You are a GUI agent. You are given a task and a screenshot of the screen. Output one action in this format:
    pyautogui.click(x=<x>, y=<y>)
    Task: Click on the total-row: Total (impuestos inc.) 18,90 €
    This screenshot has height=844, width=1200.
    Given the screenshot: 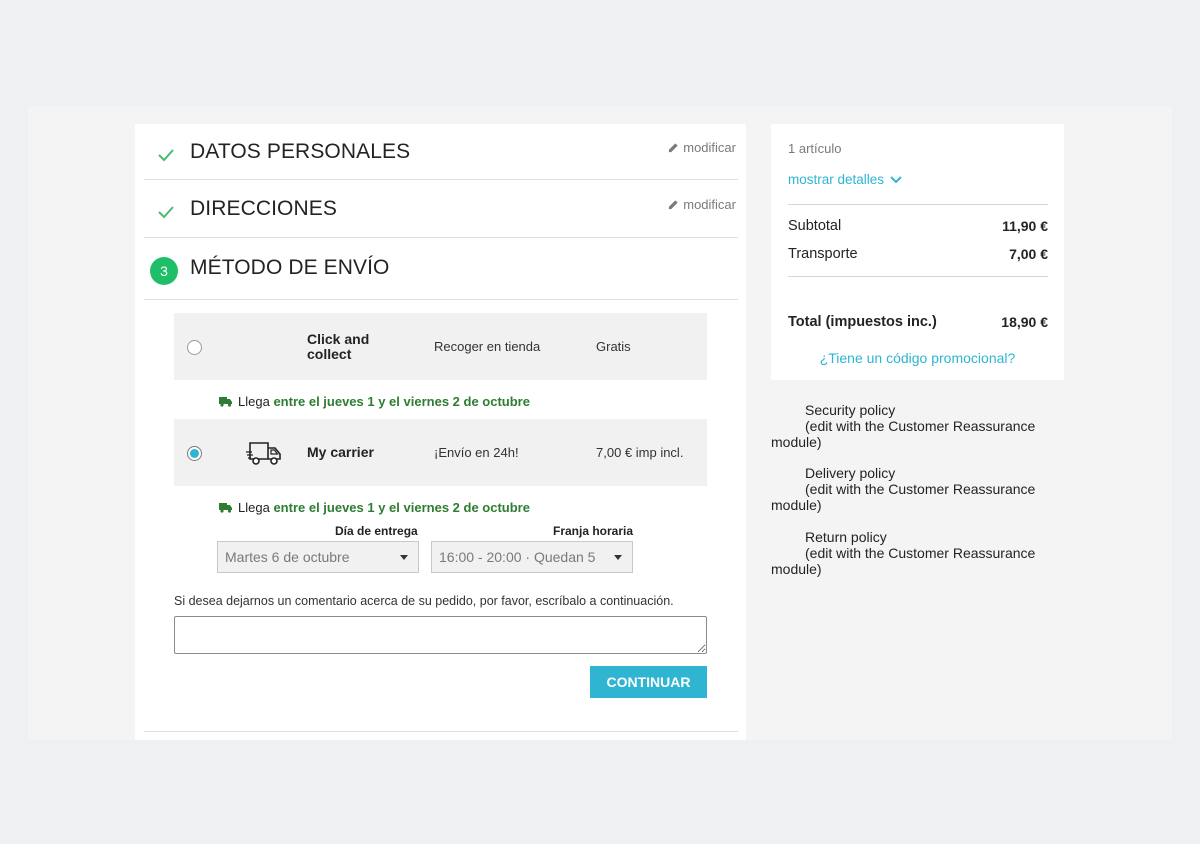 What is the action you would take?
    pyautogui.click(x=918, y=322)
    